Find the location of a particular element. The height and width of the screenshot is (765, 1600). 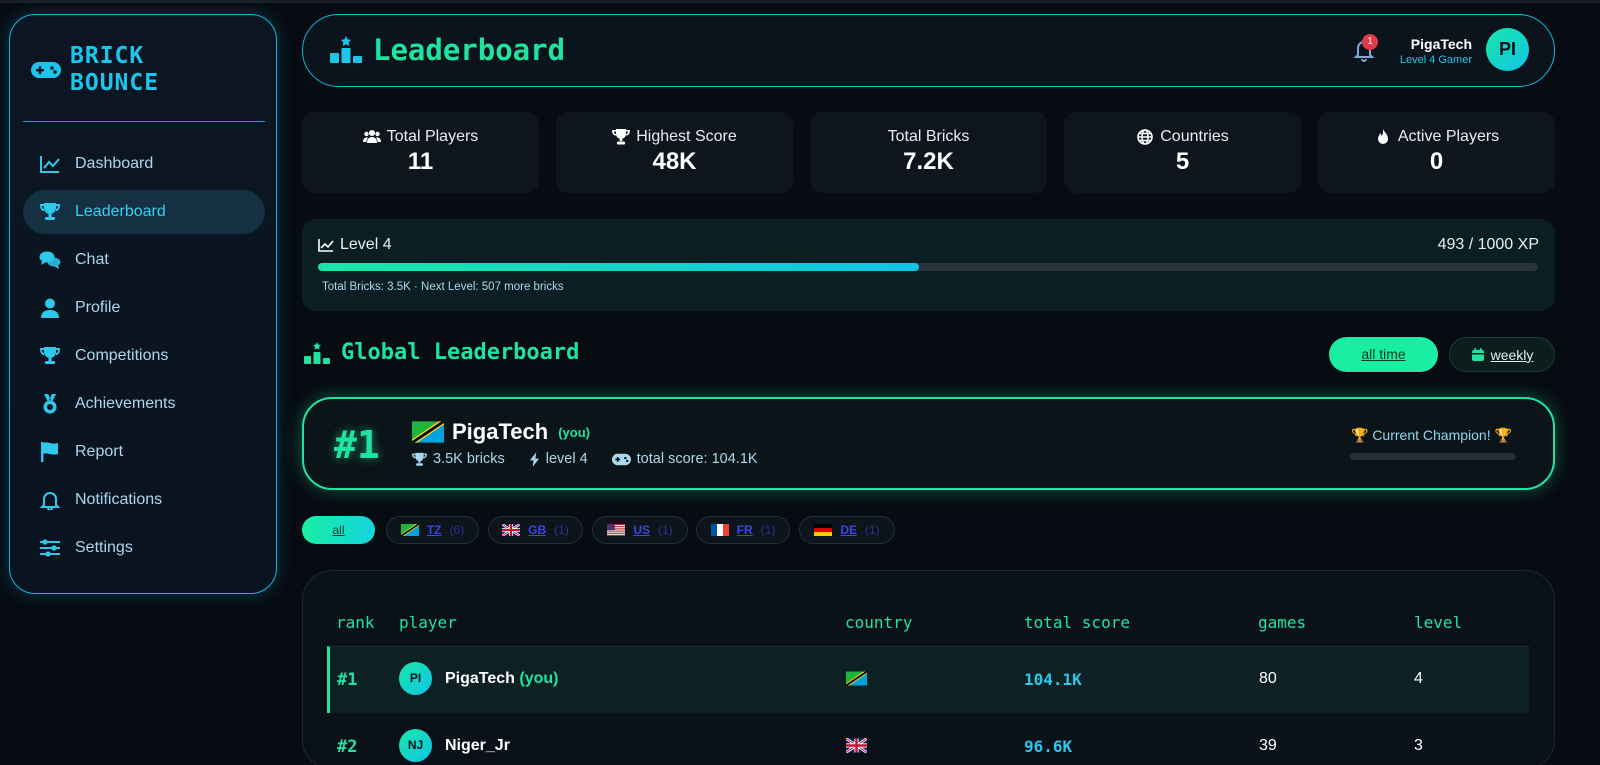

notification-badge: 1 is located at coordinates (1370, 42).